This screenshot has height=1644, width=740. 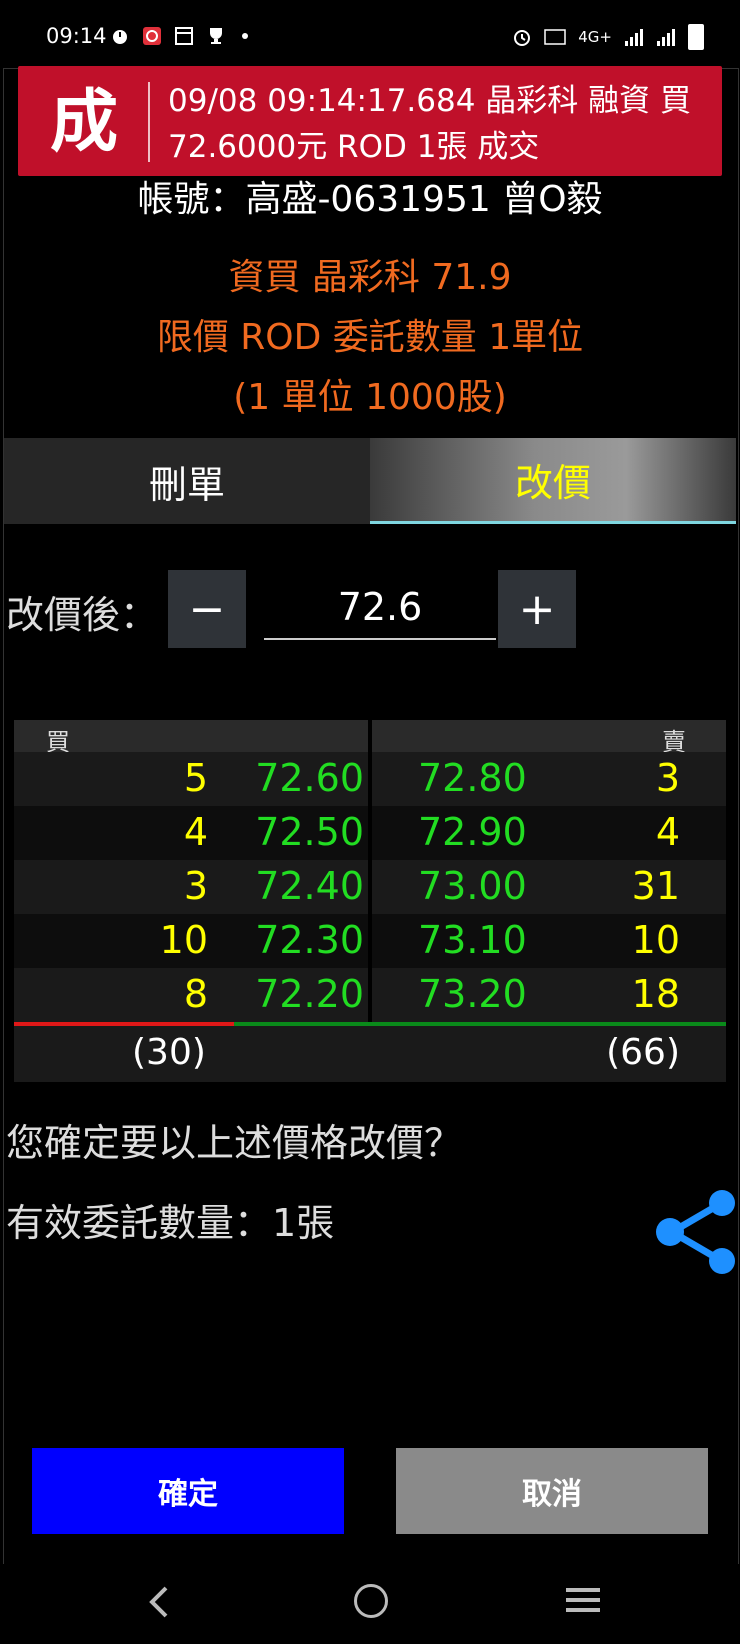 What do you see at coordinates (549, 995) in the screenshot?
I see `ask-cell: 73.20 18` at bounding box center [549, 995].